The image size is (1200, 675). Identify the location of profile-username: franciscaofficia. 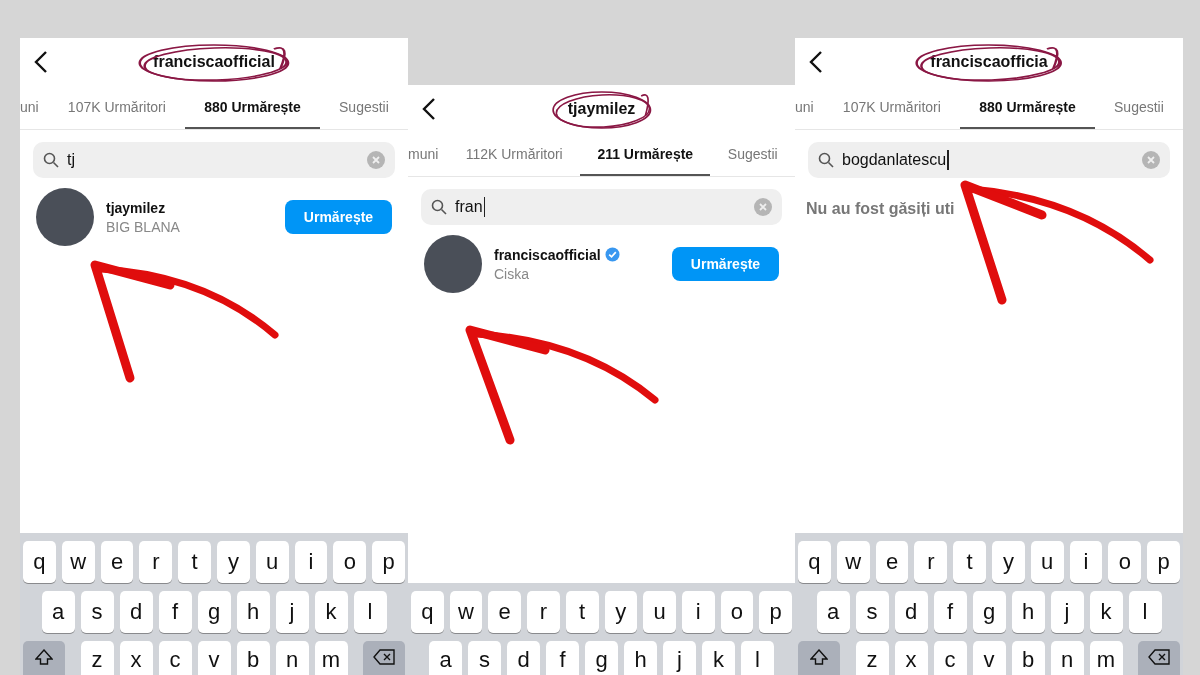
(989, 61).